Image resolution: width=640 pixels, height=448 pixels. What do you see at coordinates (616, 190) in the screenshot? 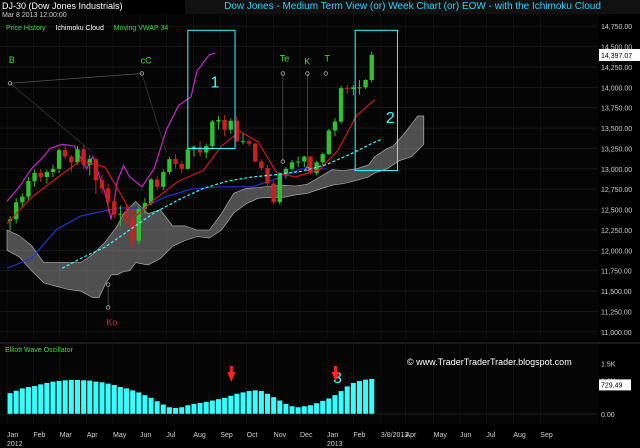
I see `y-tick-label: 12,750.00` at bounding box center [616, 190].